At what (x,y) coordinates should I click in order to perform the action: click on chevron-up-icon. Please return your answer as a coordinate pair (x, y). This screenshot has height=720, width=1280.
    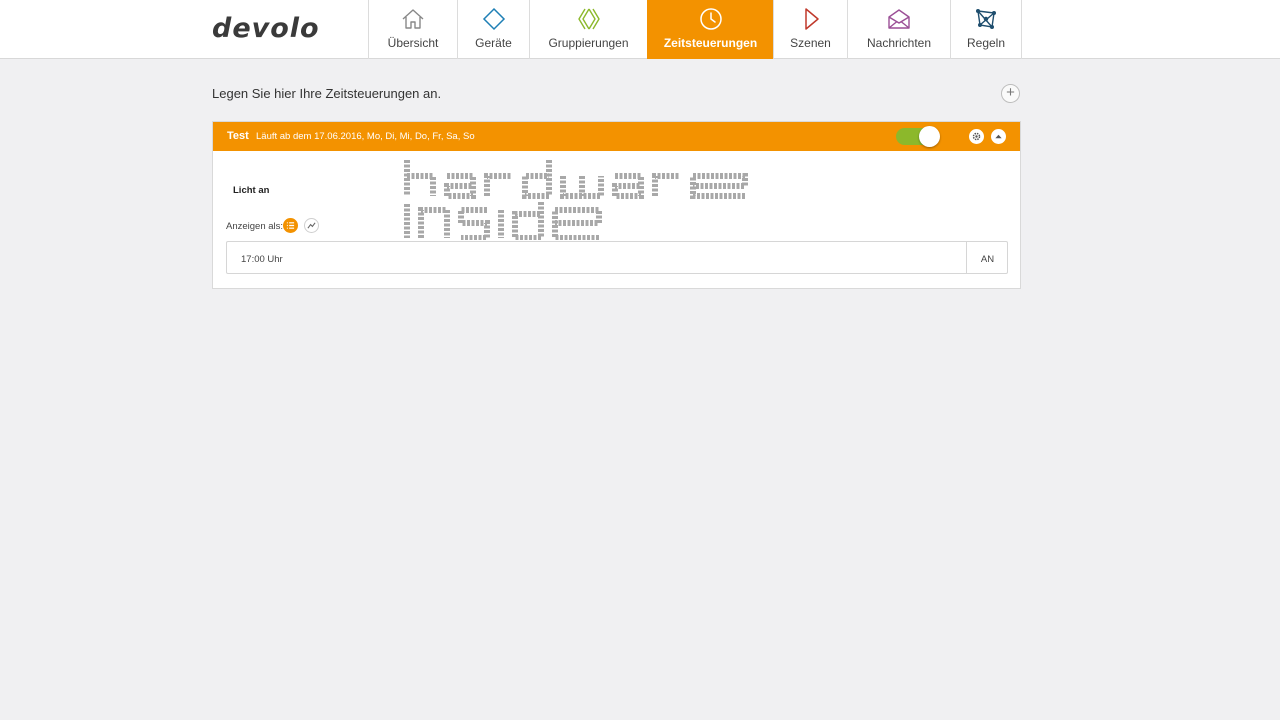
    Looking at the image, I should click on (998, 136).